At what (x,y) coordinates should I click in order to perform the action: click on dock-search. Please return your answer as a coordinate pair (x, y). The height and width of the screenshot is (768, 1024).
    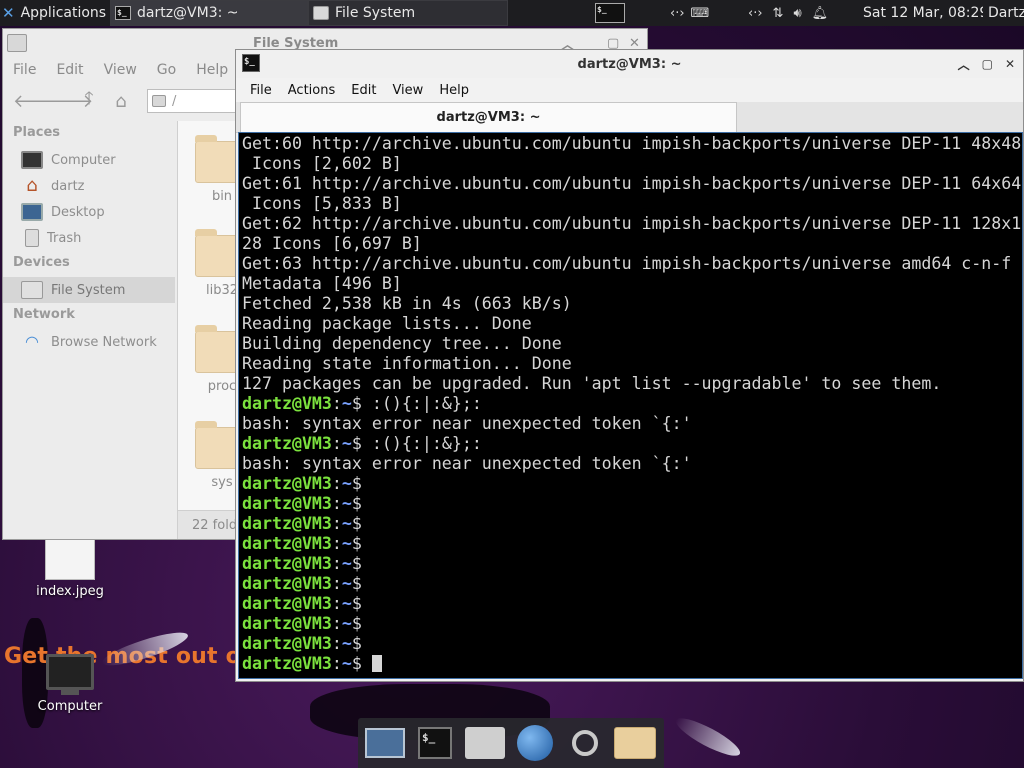
    Looking at the image, I should click on (585, 743).